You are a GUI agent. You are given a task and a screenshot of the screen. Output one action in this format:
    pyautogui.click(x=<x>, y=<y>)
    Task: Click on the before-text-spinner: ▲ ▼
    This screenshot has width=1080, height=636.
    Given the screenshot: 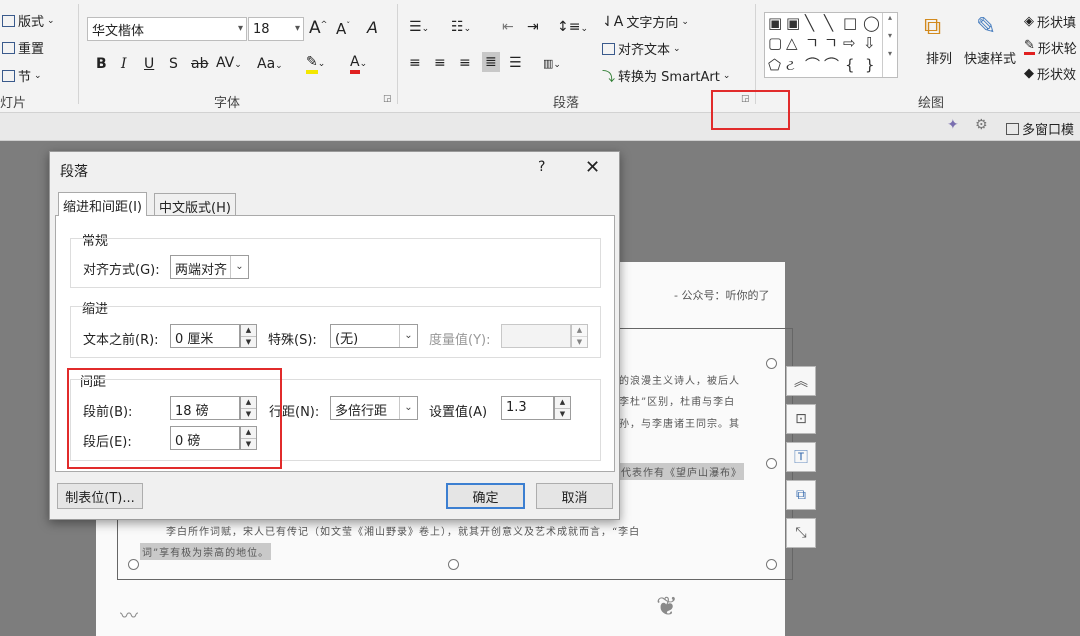 What is the action you would take?
    pyautogui.click(x=248, y=336)
    